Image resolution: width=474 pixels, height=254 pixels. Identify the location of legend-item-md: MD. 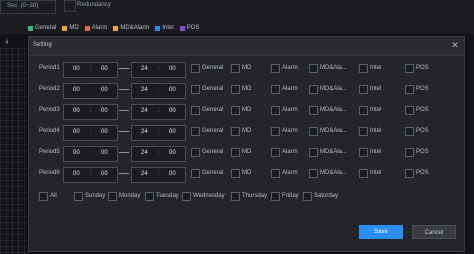
(70, 28).